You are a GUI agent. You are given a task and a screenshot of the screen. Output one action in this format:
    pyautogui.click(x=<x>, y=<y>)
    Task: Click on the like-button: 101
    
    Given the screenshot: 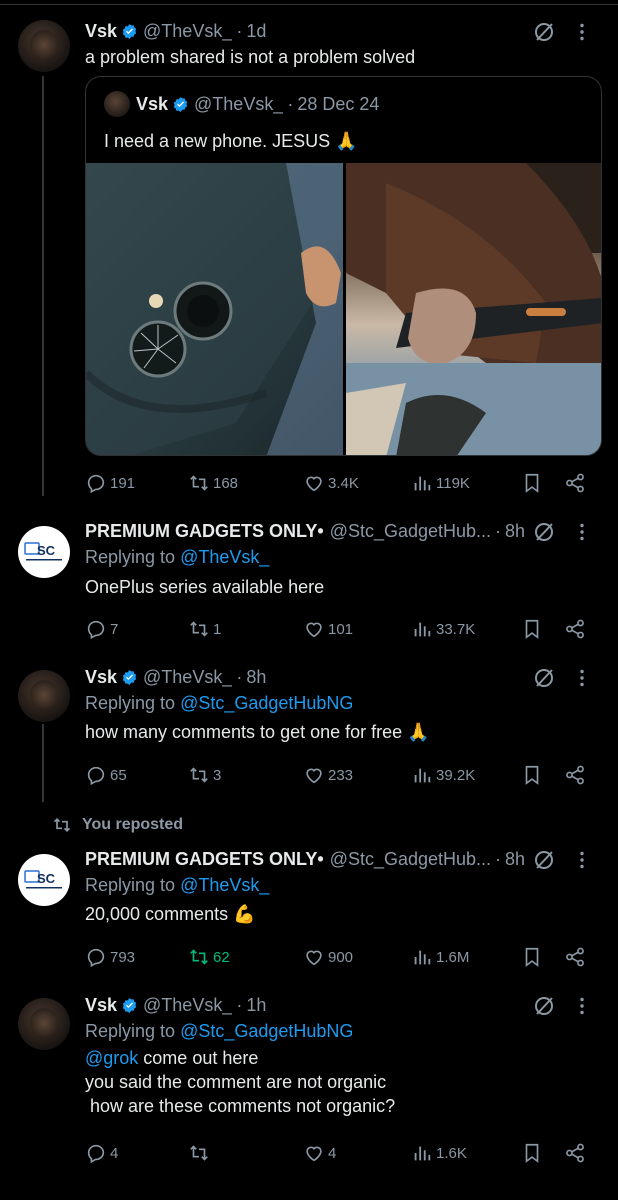 What is the action you would take?
    pyautogui.click(x=328, y=629)
    